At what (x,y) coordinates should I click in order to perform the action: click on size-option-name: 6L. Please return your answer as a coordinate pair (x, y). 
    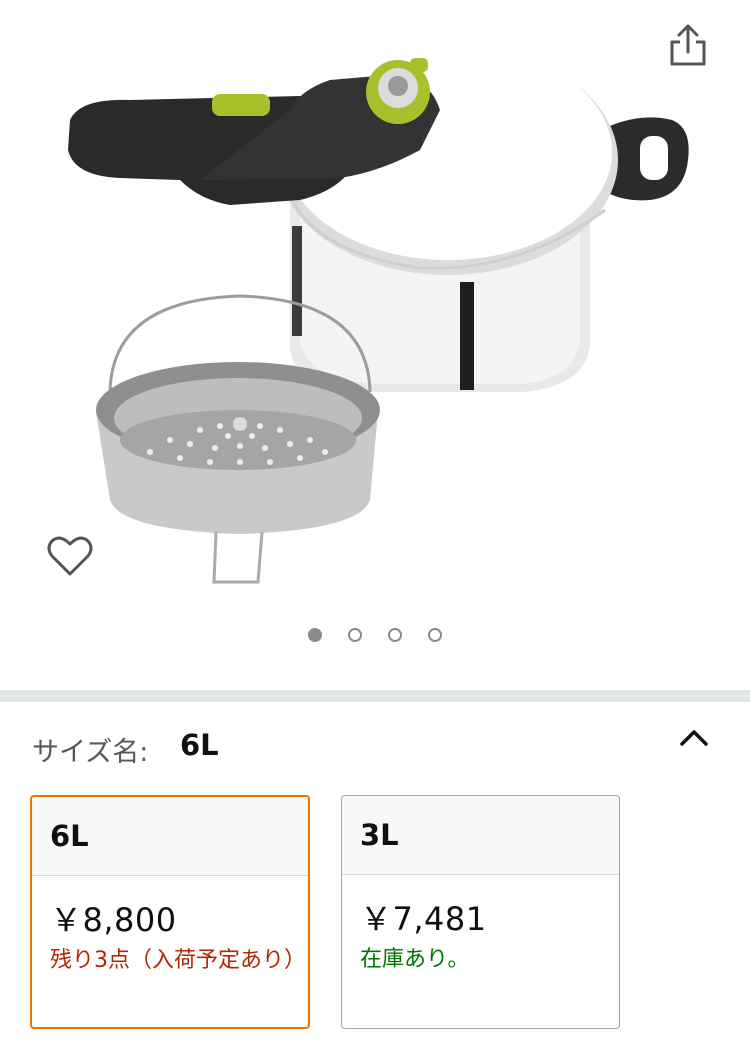
    Looking at the image, I should click on (69, 836).